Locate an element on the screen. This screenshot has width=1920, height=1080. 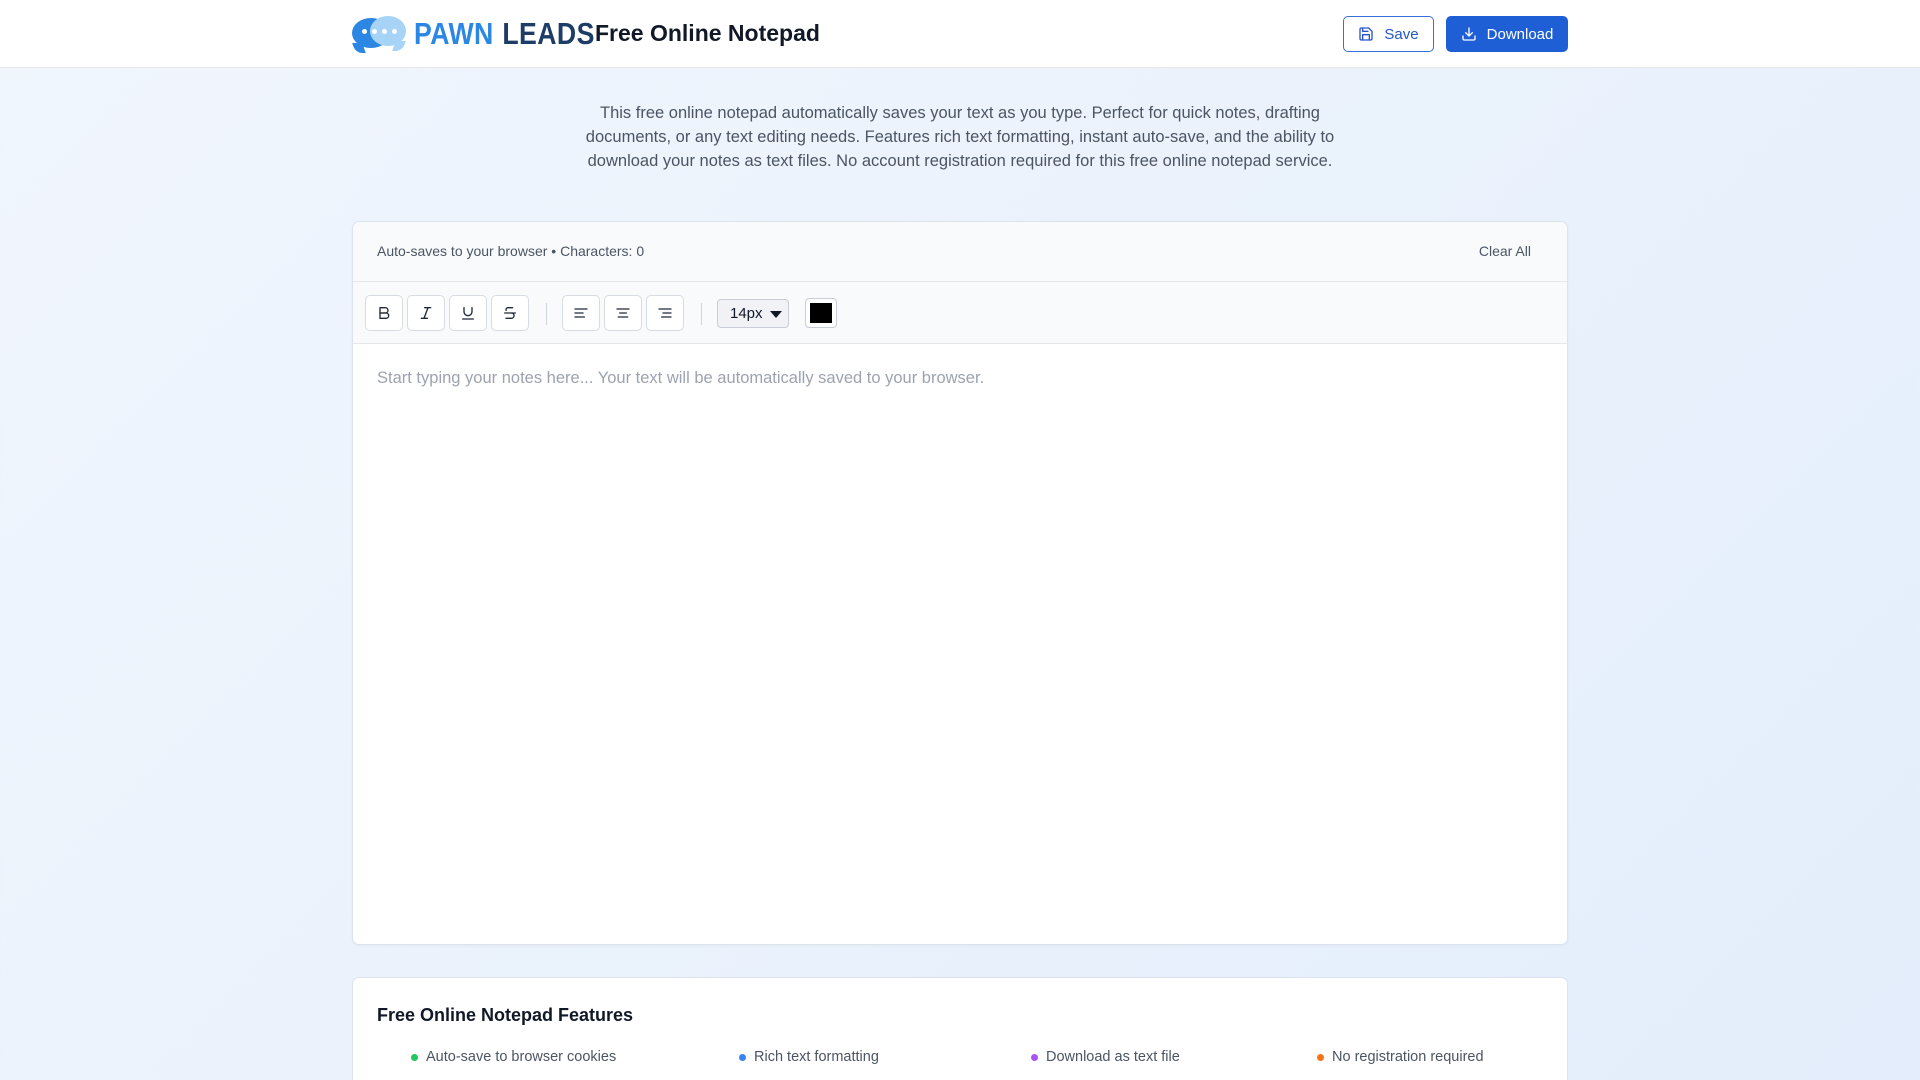
feature-item: Download as text file is located at coordinates (1105, 1057).